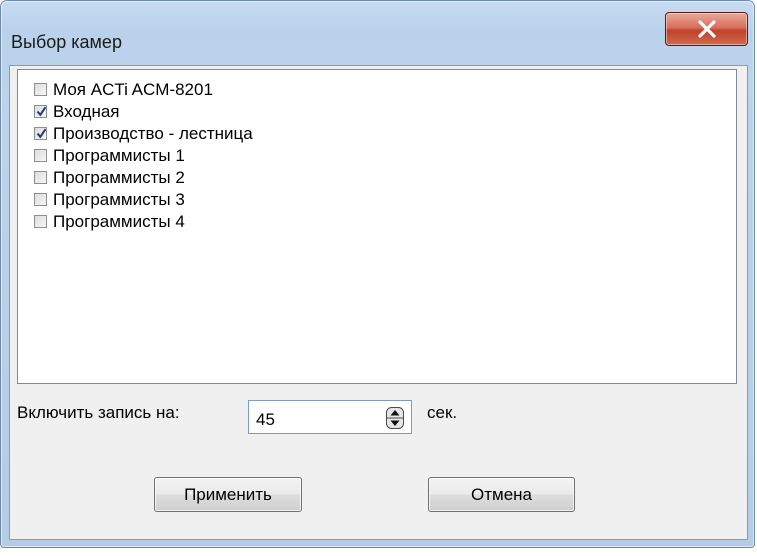  What do you see at coordinates (119, 199) in the screenshot?
I see `camera-label: Программисты 3` at bounding box center [119, 199].